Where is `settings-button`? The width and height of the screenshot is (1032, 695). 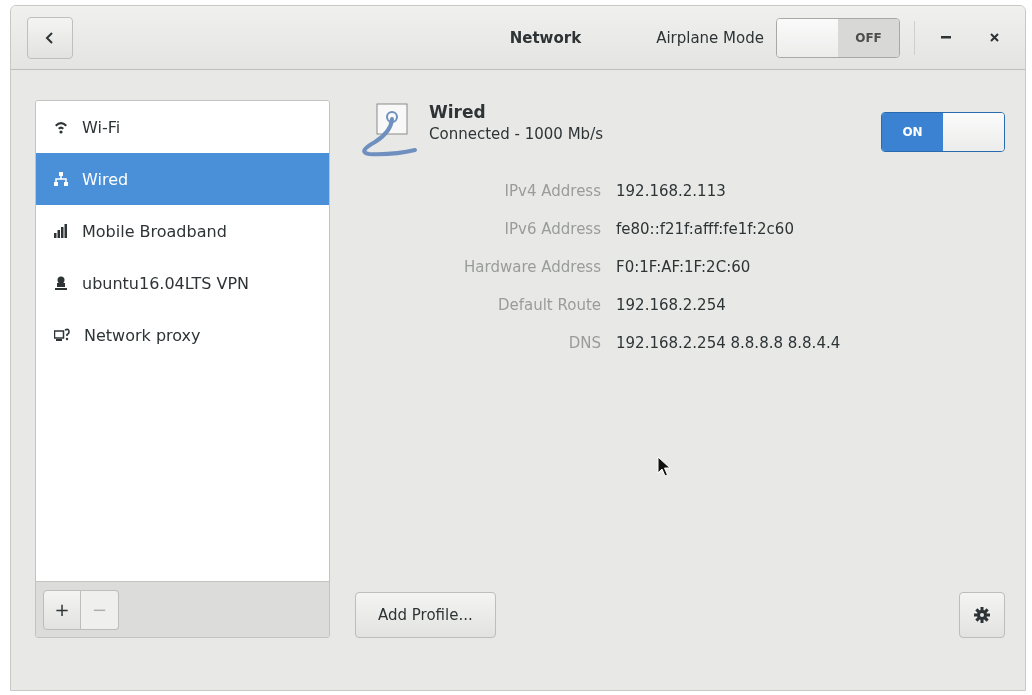 settings-button is located at coordinates (982, 615).